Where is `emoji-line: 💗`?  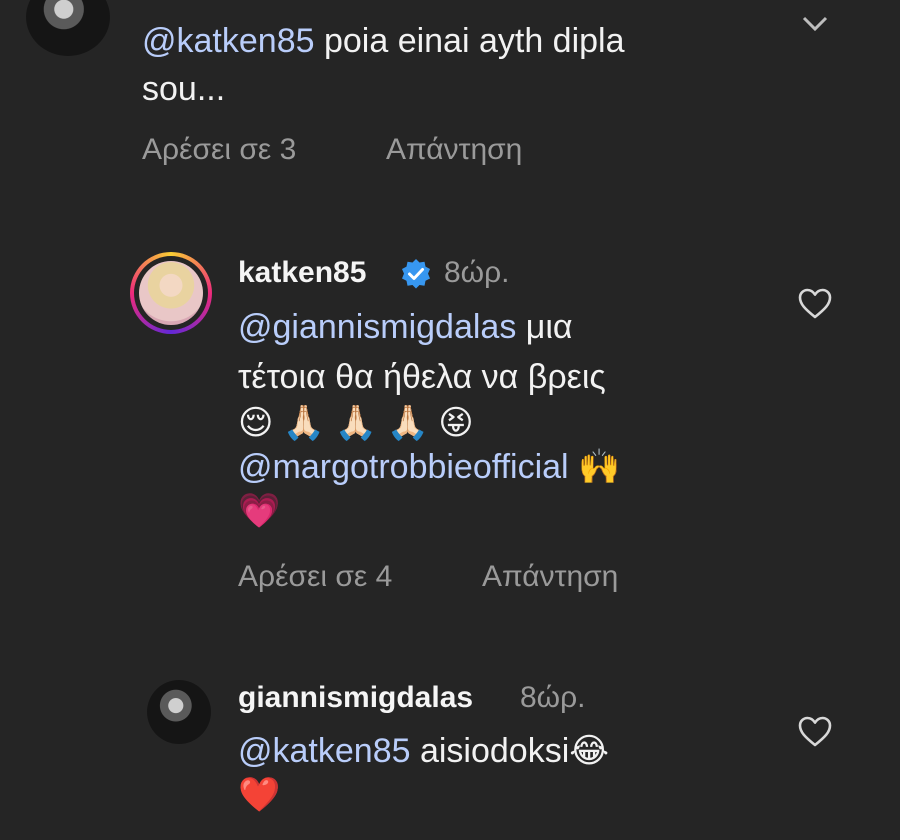
emoji-line: 💗 is located at coordinates (259, 511).